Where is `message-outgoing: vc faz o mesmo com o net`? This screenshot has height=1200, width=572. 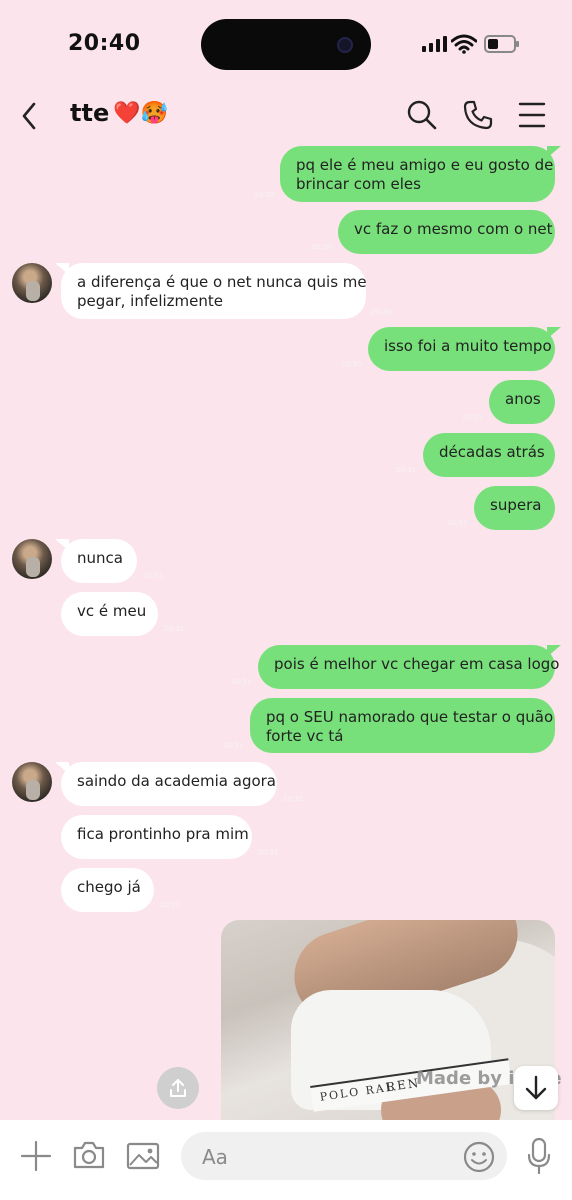 message-outgoing: vc faz o mesmo com o net is located at coordinates (446, 232).